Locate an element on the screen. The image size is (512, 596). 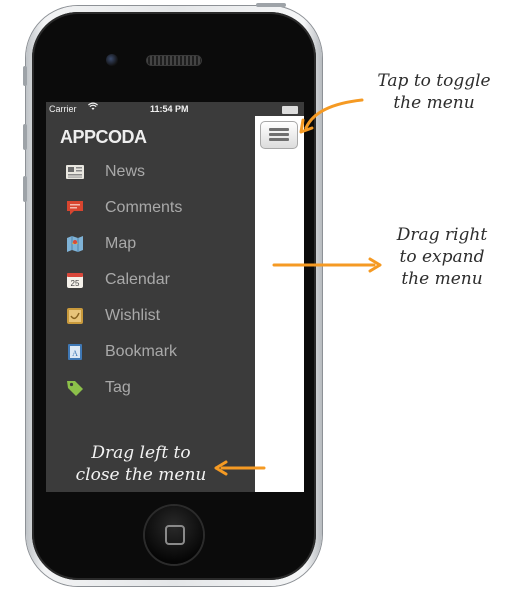
menu-item-label: Comments is located at coordinates (144, 207).